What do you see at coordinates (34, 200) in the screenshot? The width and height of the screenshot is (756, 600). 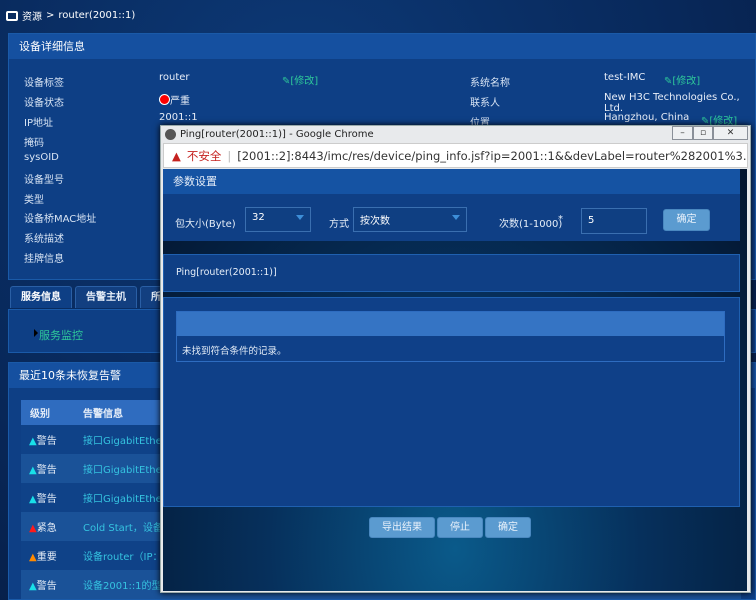 I see `field-label: 类型` at bounding box center [34, 200].